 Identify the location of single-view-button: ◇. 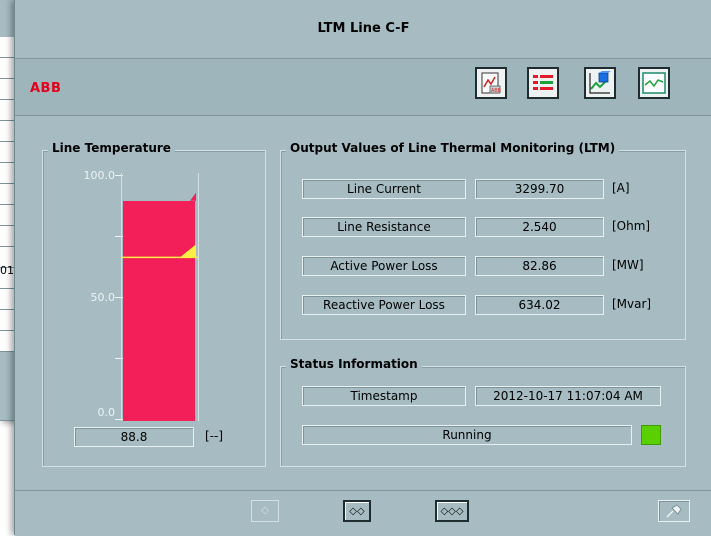
(265, 511).